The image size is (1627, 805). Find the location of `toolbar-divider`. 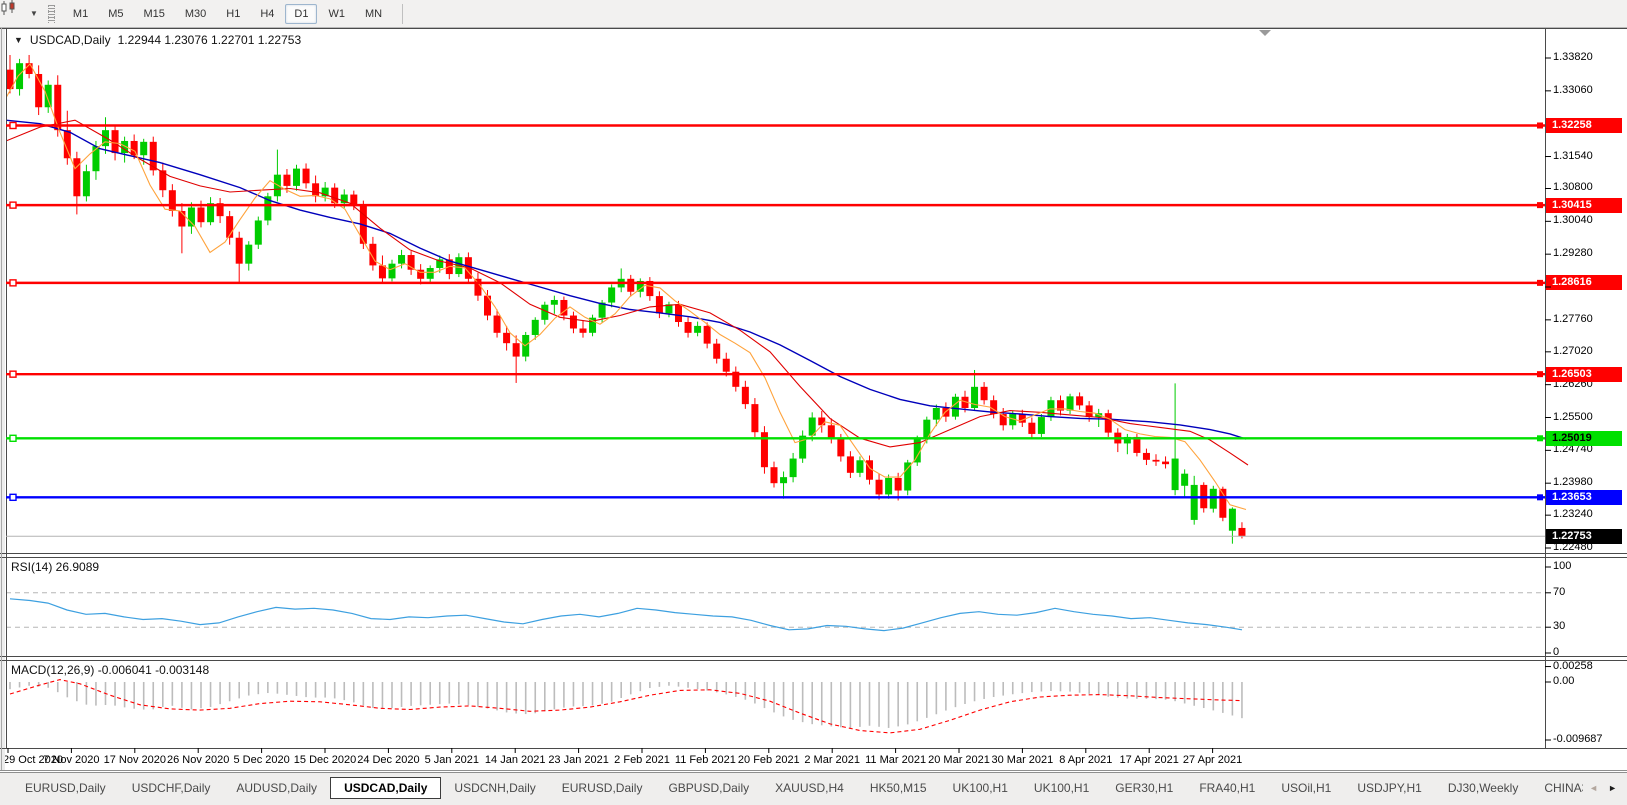

toolbar-divider is located at coordinates (403, 13).